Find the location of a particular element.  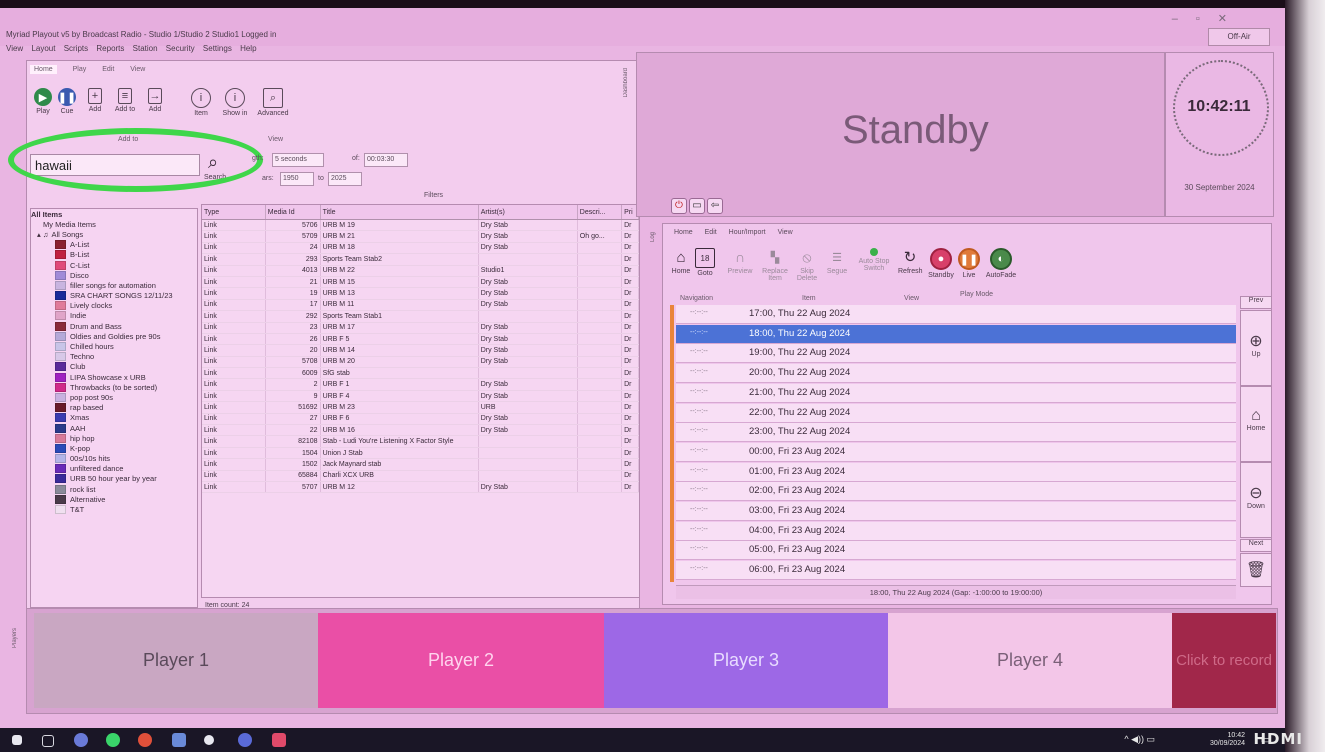

tree-item: T&T is located at coordinates (114, 509).